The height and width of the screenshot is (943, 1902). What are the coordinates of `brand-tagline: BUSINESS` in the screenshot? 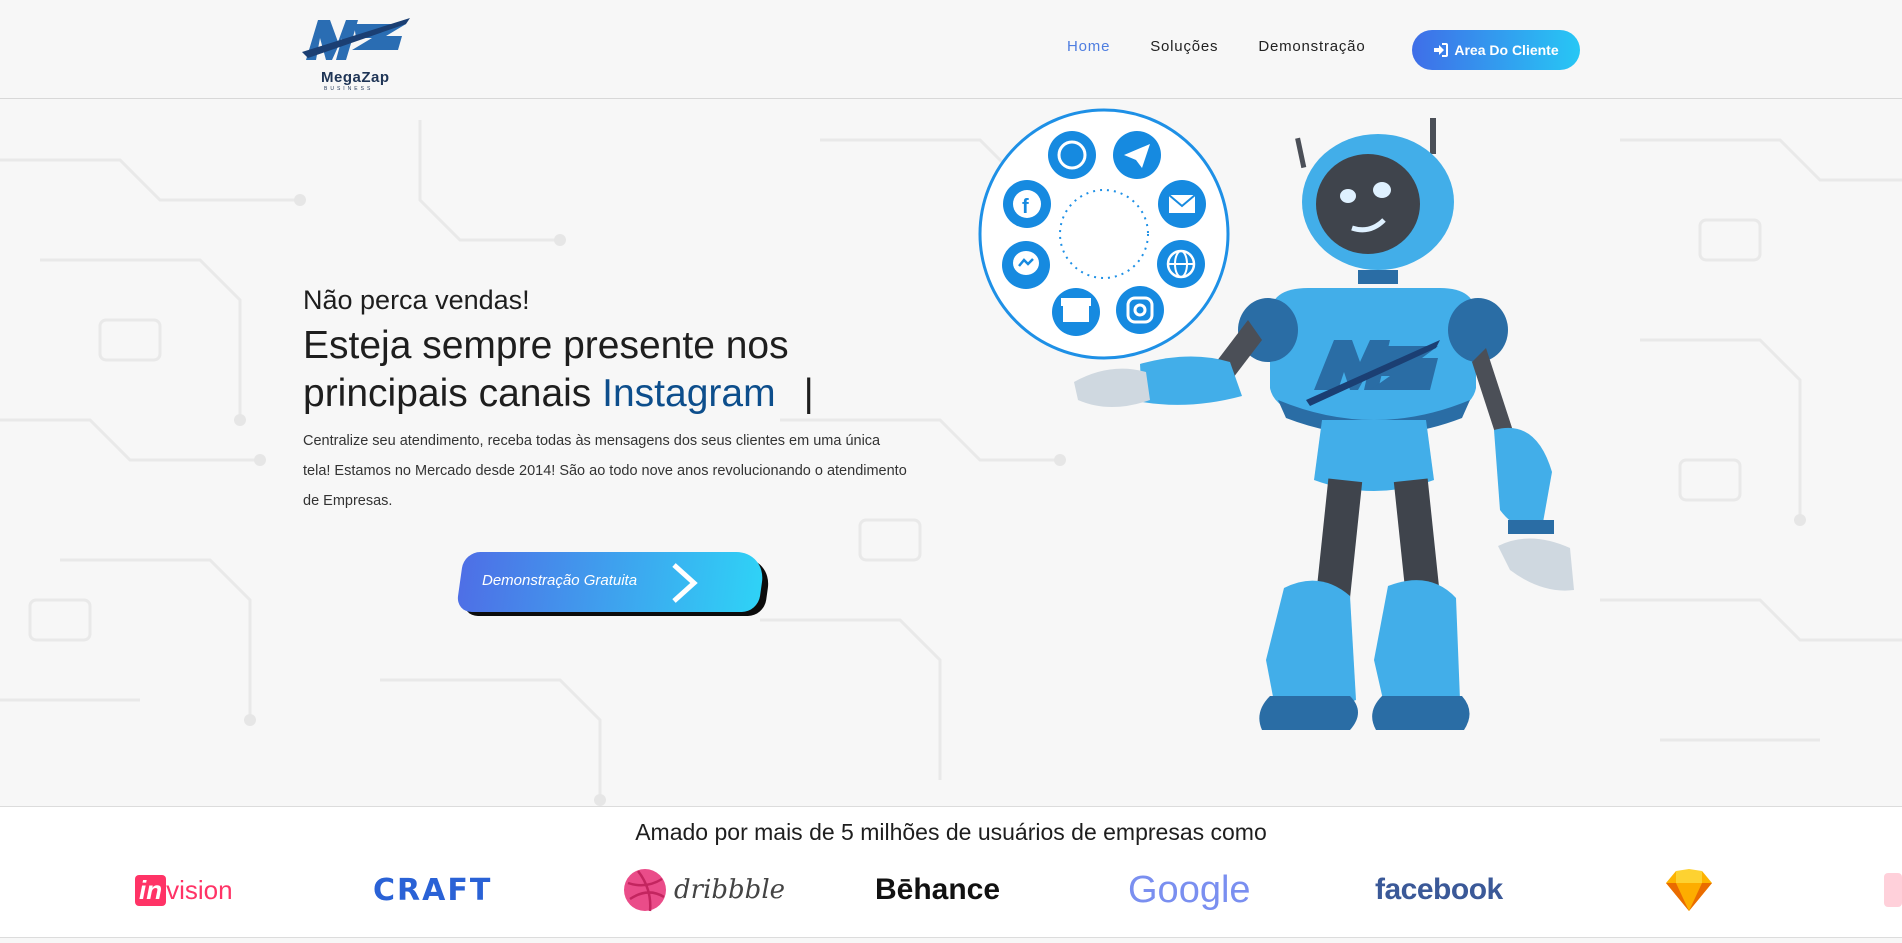 It's located at (349, 89).